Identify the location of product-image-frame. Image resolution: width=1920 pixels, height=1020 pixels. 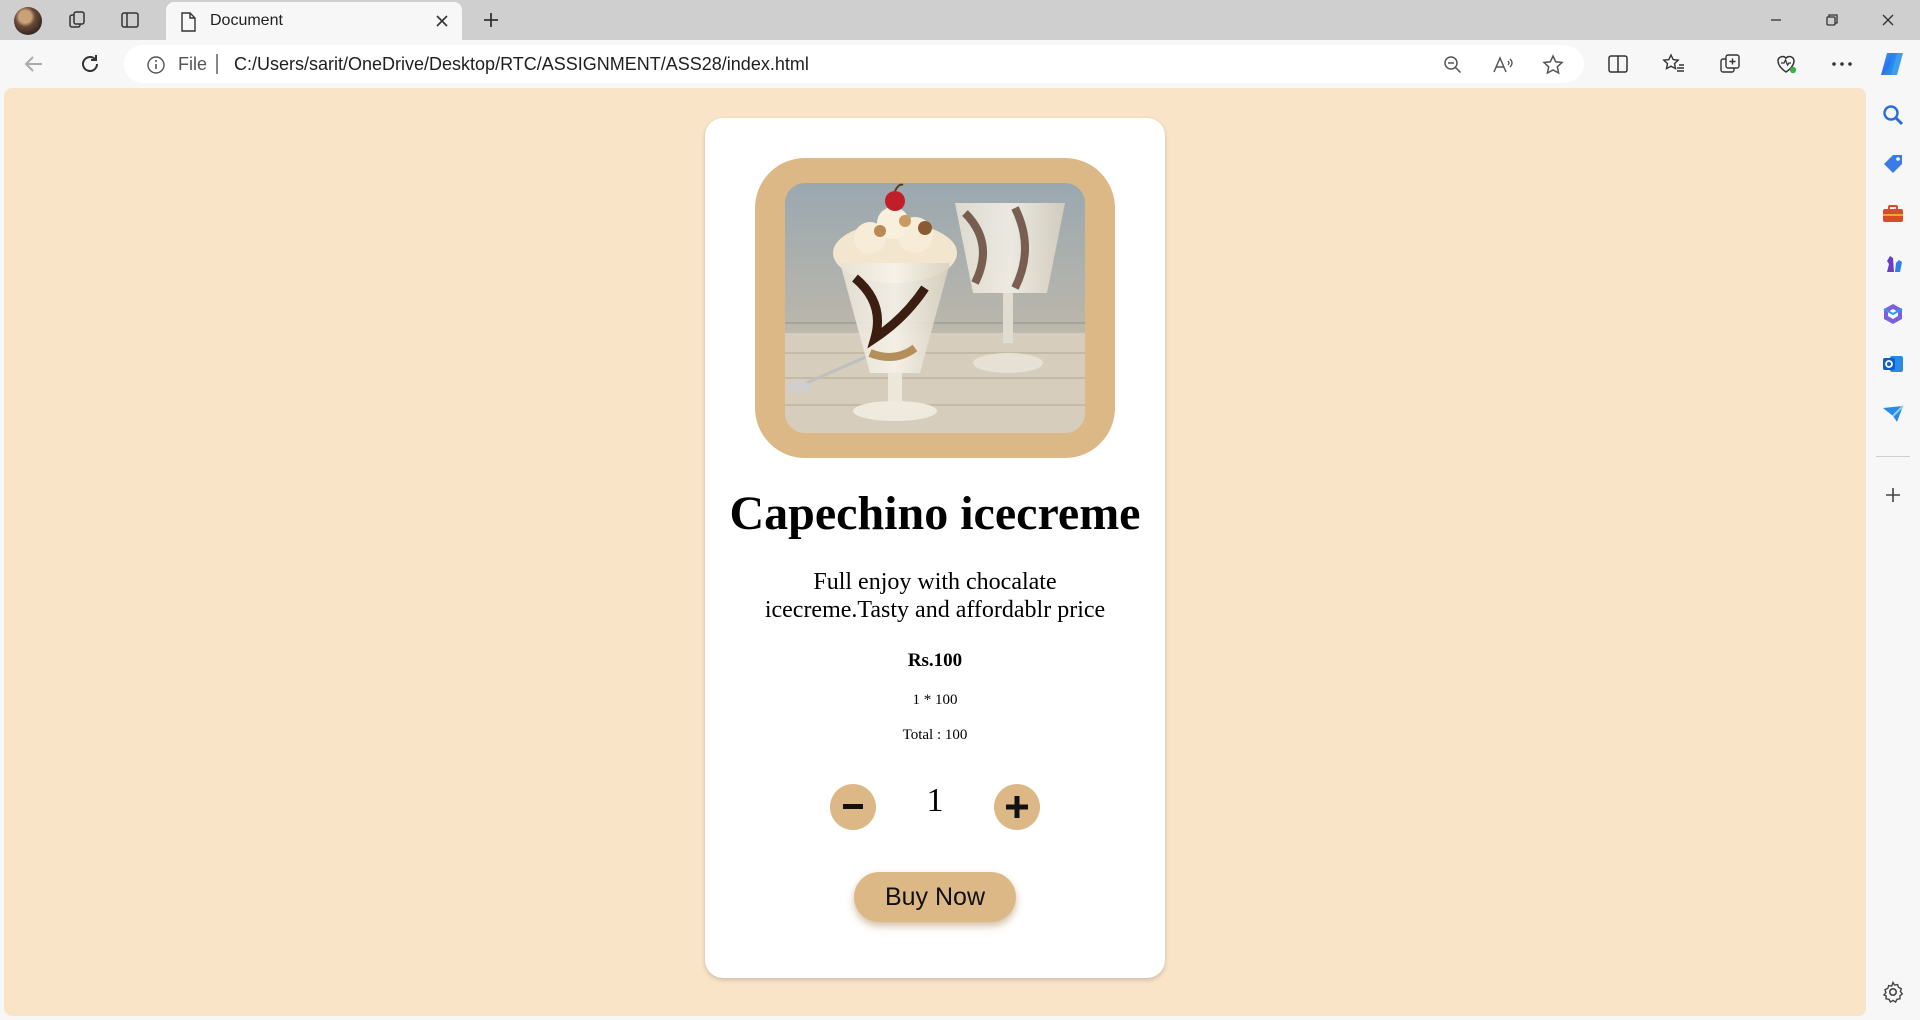
(935, 308).